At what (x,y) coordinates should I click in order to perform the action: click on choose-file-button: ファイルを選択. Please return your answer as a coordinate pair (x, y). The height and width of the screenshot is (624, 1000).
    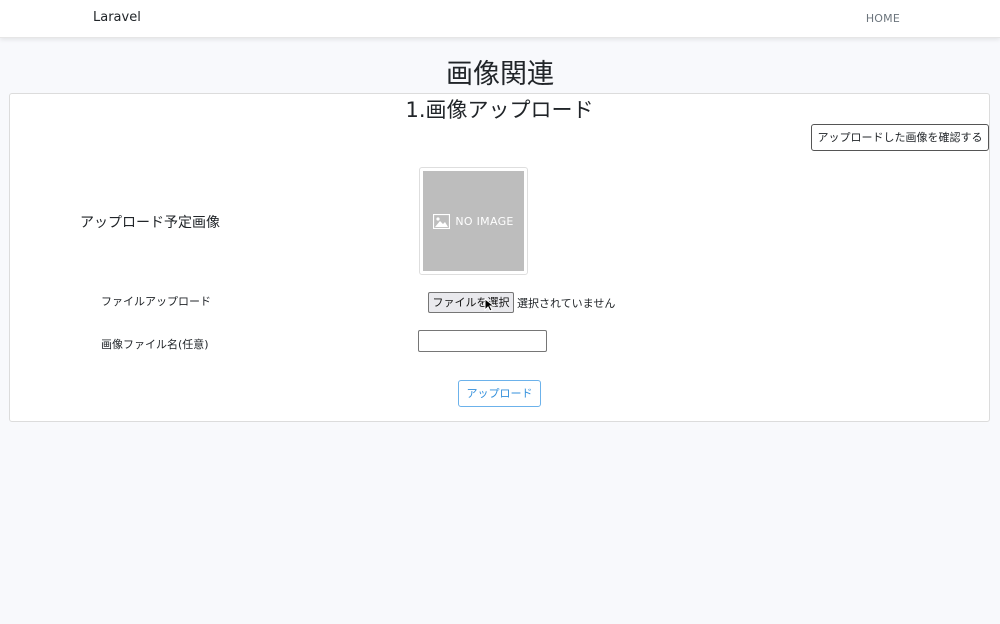
    Looking at the image, I should click on (471, 302).